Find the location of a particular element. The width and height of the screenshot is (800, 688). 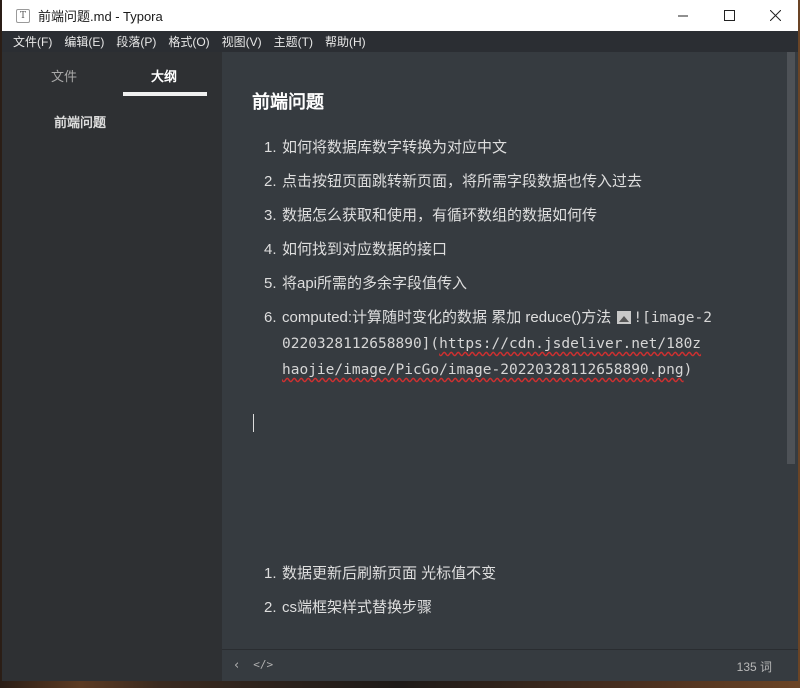

list-item: 1. 数据更新后刷新页面 光标值不变 is located at coordinates (464, 581).